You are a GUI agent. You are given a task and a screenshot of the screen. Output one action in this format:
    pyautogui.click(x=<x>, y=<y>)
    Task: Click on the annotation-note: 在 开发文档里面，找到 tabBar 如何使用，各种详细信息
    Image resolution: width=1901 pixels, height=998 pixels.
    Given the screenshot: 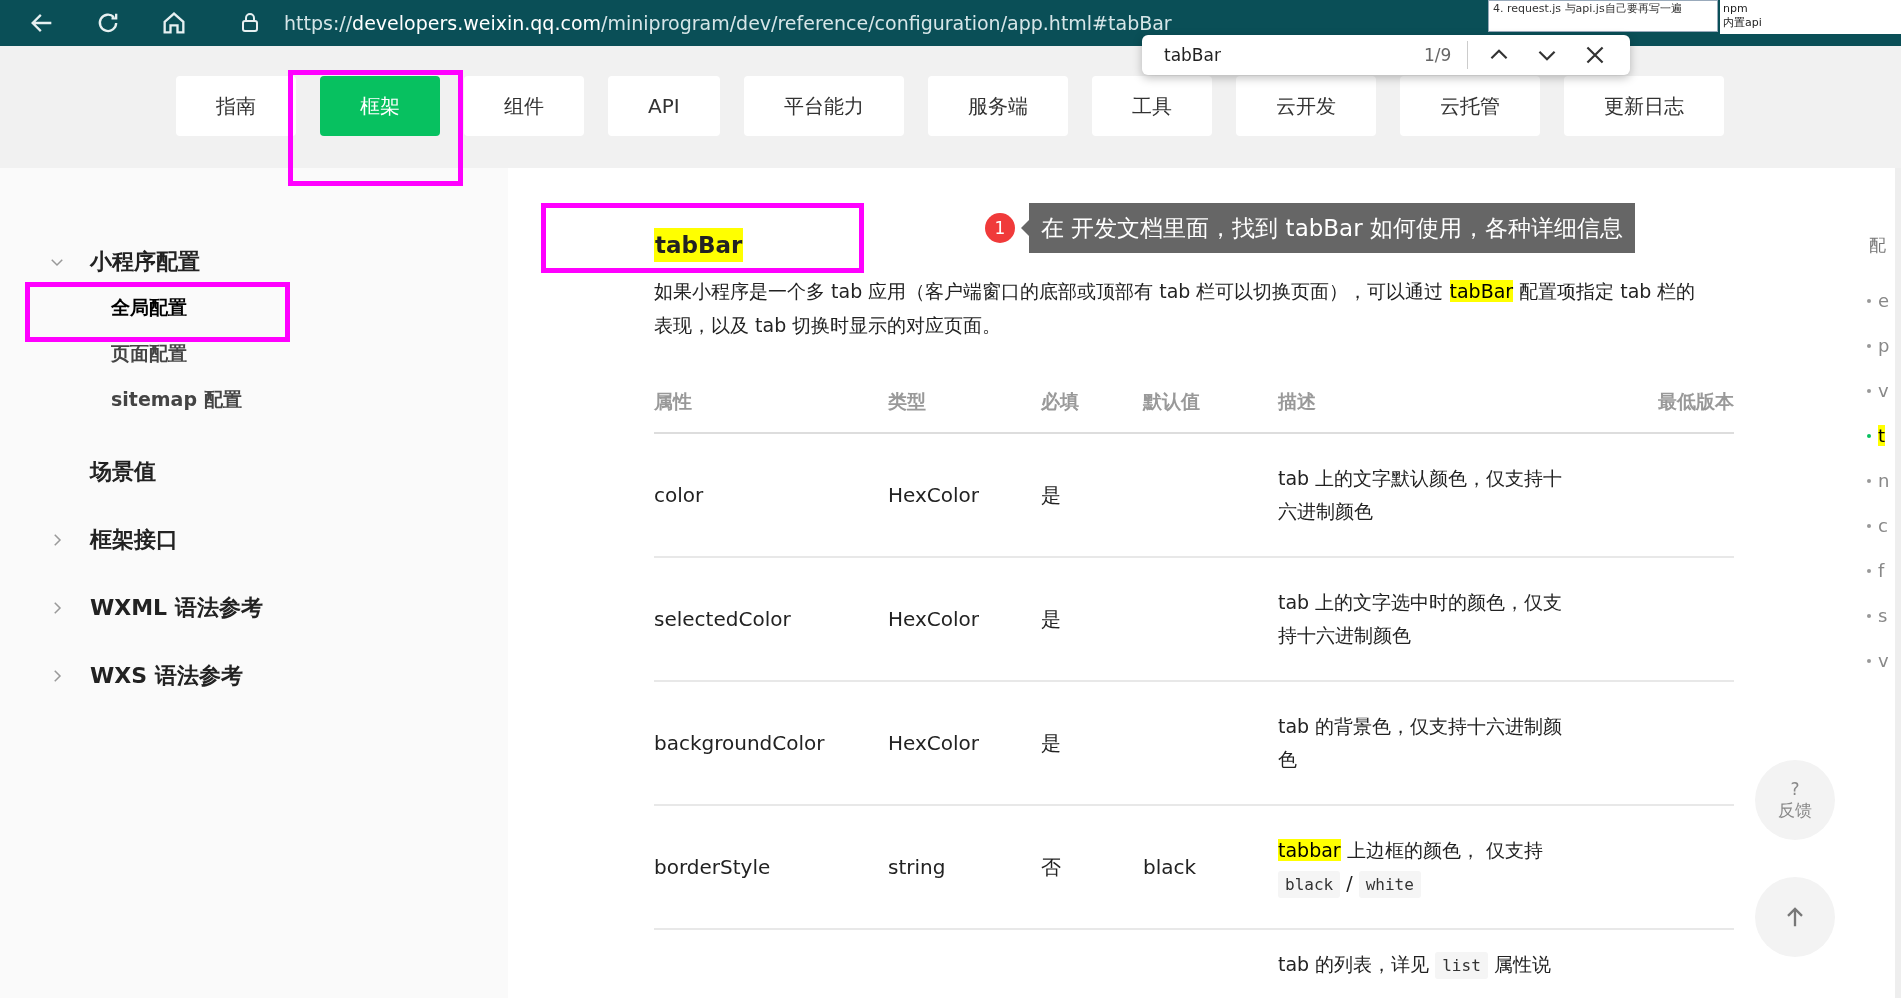 What is the action you would take?
    pyautogui.click(x=1328, y=228)
    